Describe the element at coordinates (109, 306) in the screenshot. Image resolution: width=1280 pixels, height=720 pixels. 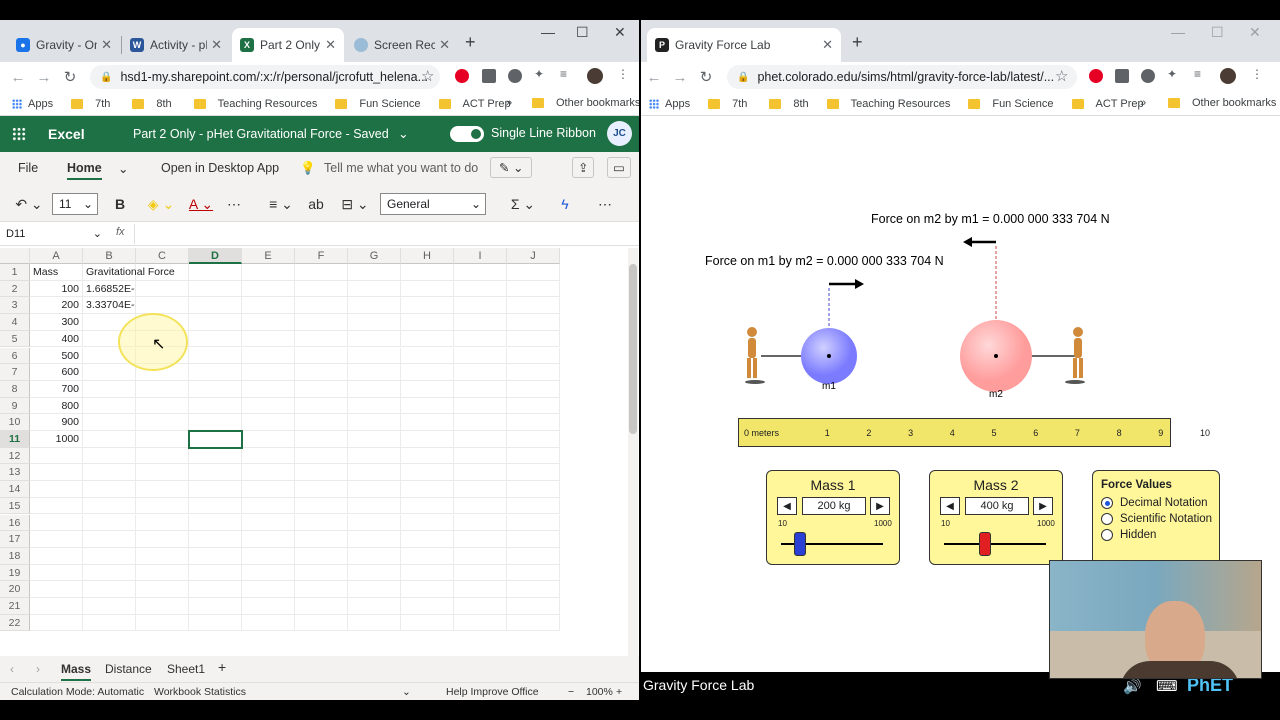
I see `cell: 3.33704E-07` at that location.